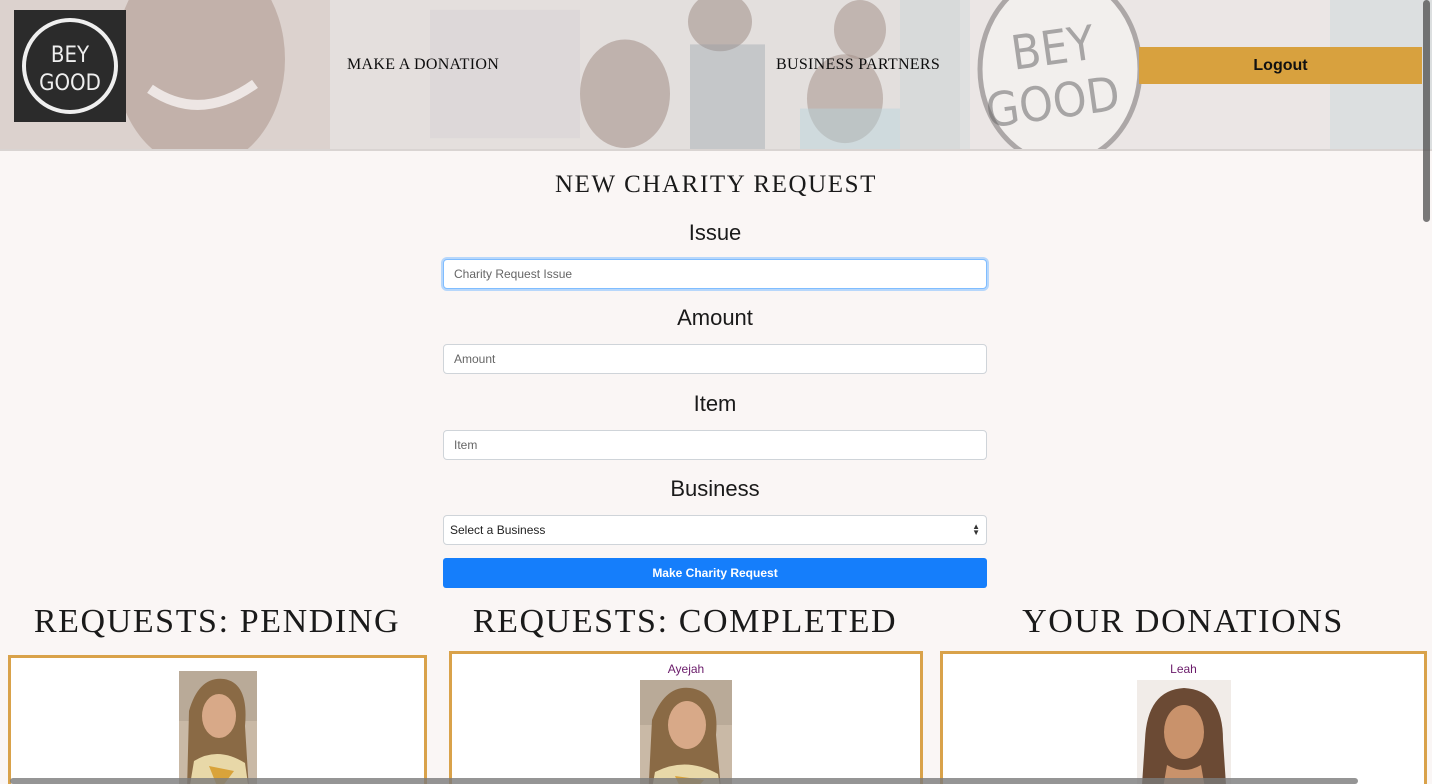 This screenshot has height=784, width=1432. What do you see at coordinates (715, 530) in the screenshot?
I see `business-select: Select a Business ▲ ▼` at bounding box center [715, 530].